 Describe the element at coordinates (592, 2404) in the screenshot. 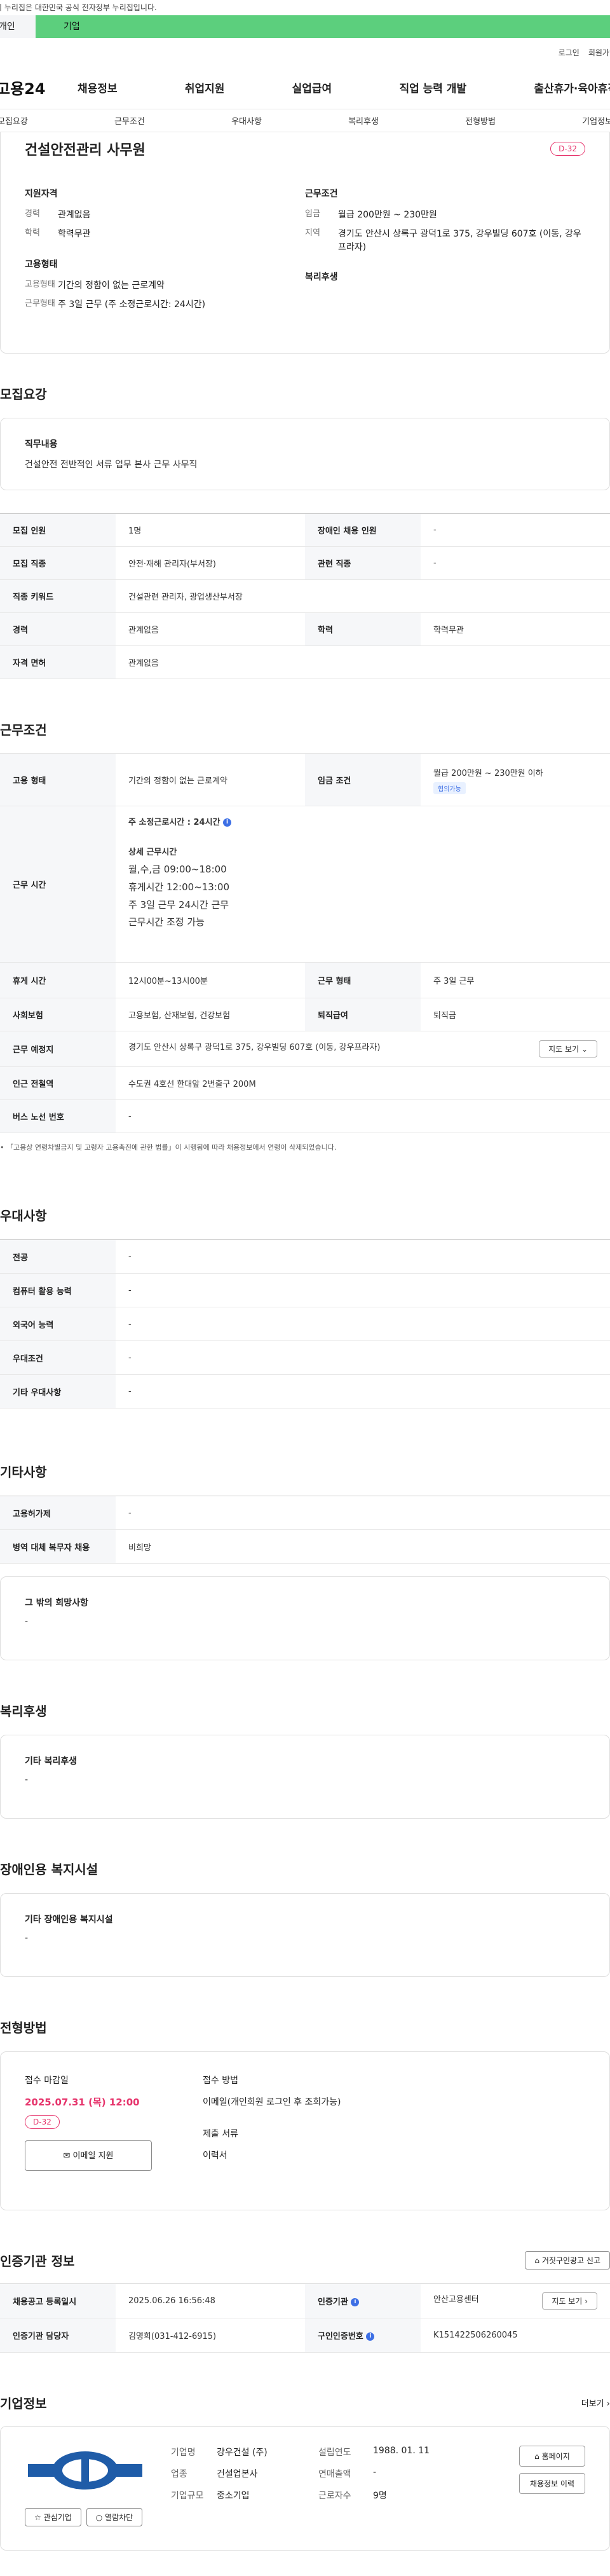

I see `more-label: 더보기` at that location.